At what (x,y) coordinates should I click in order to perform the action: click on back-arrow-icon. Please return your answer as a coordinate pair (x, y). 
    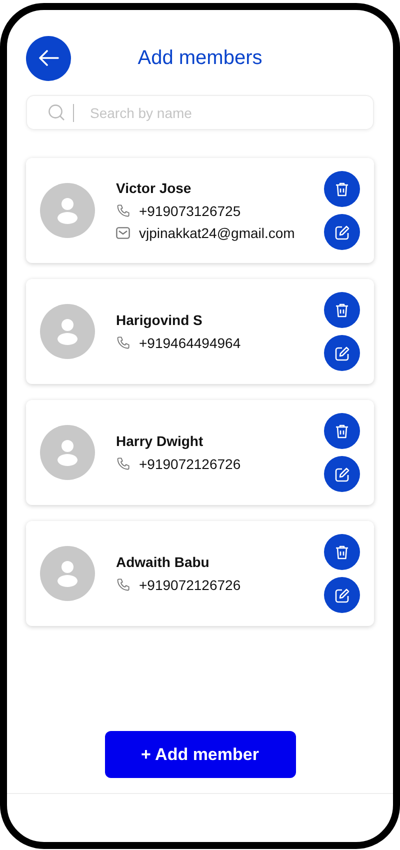
    Looking at the image, I should click on (48, 58).